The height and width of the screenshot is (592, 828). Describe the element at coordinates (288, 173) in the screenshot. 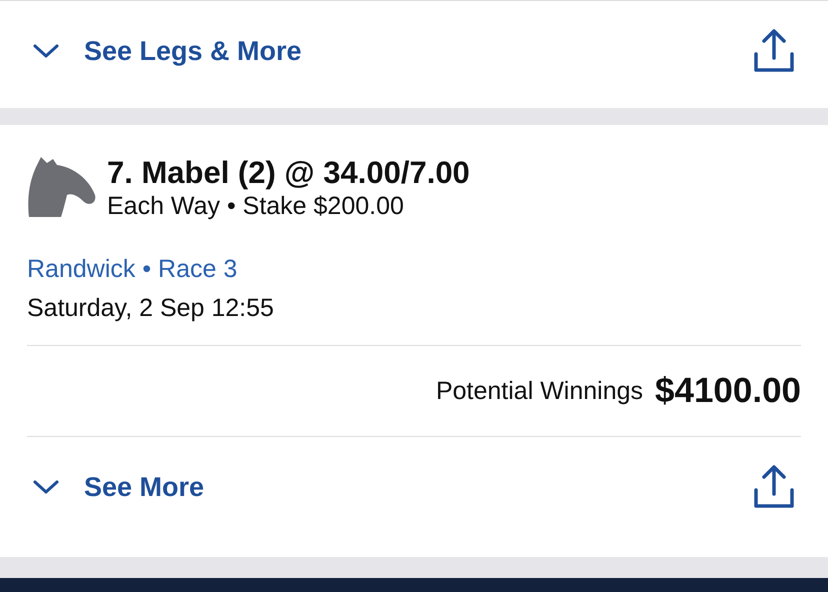

I see `bet-title: 7. Mabel (2) @ 34.00/7.00` at that location.